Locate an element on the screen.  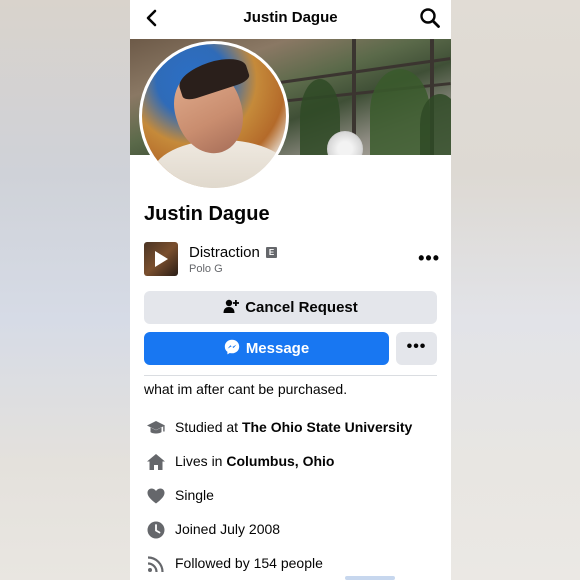
song-artist: Polo G is located at coordinates (206, 269).